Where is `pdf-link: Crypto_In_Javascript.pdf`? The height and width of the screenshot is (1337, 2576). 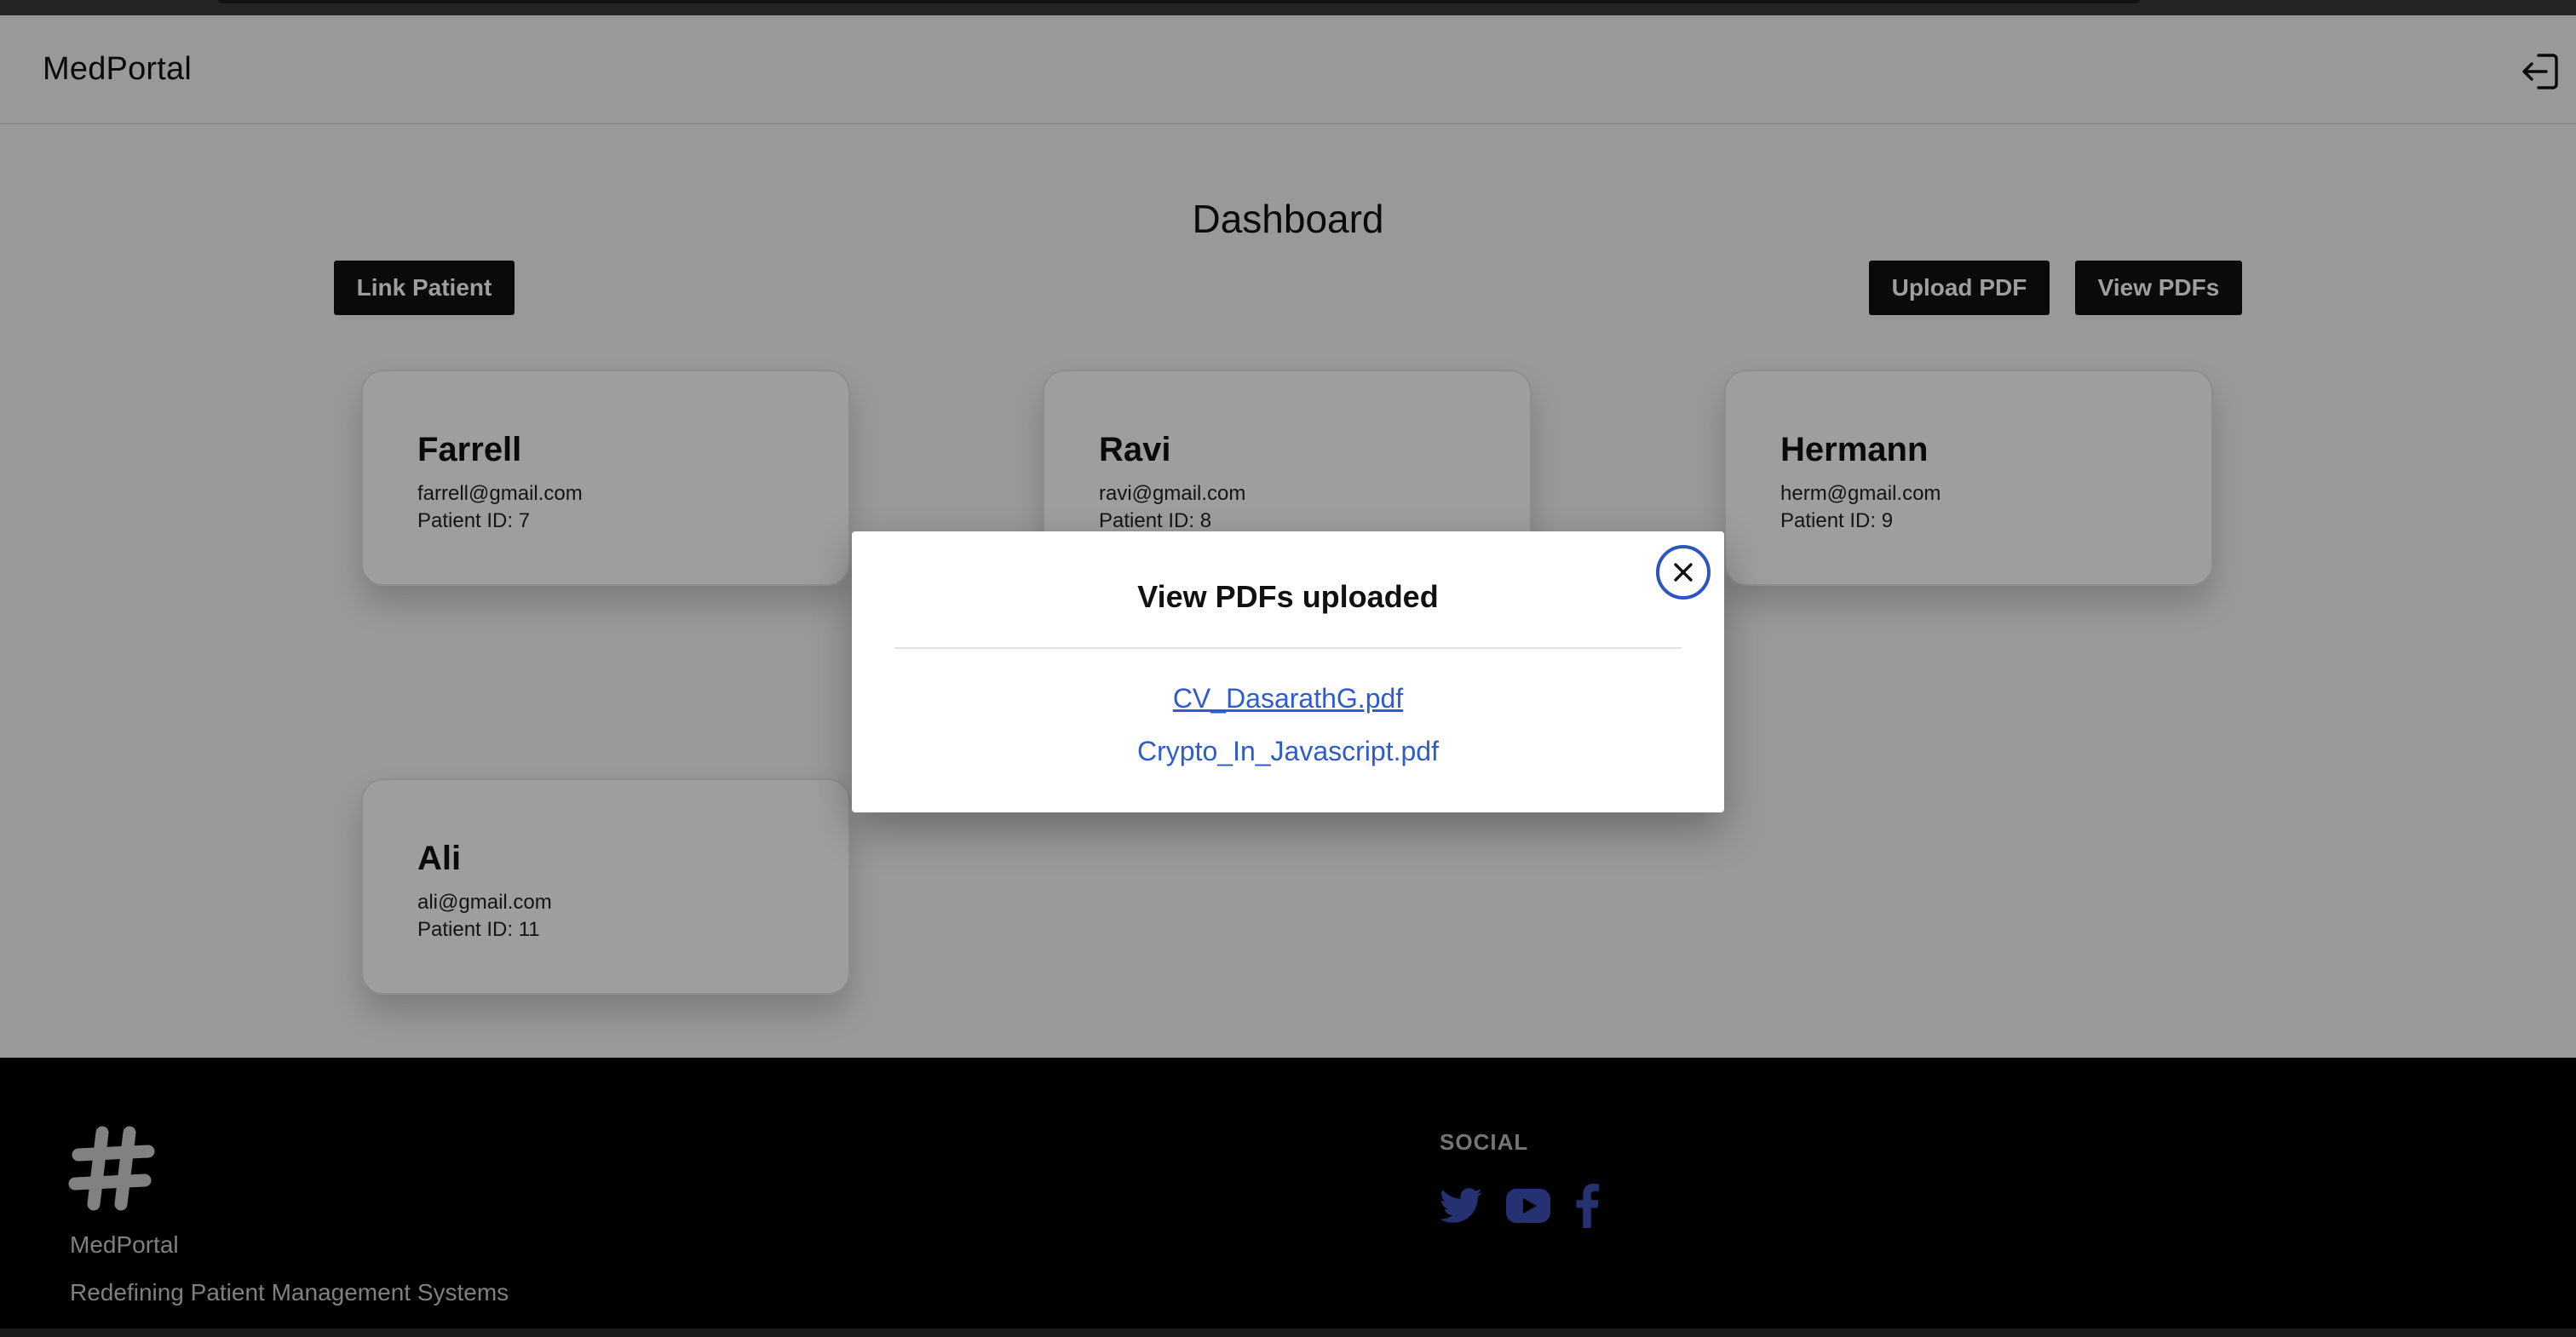
pdf-link: Crypto_In_Javascript.pdf is located at coordinates (1288, 752).